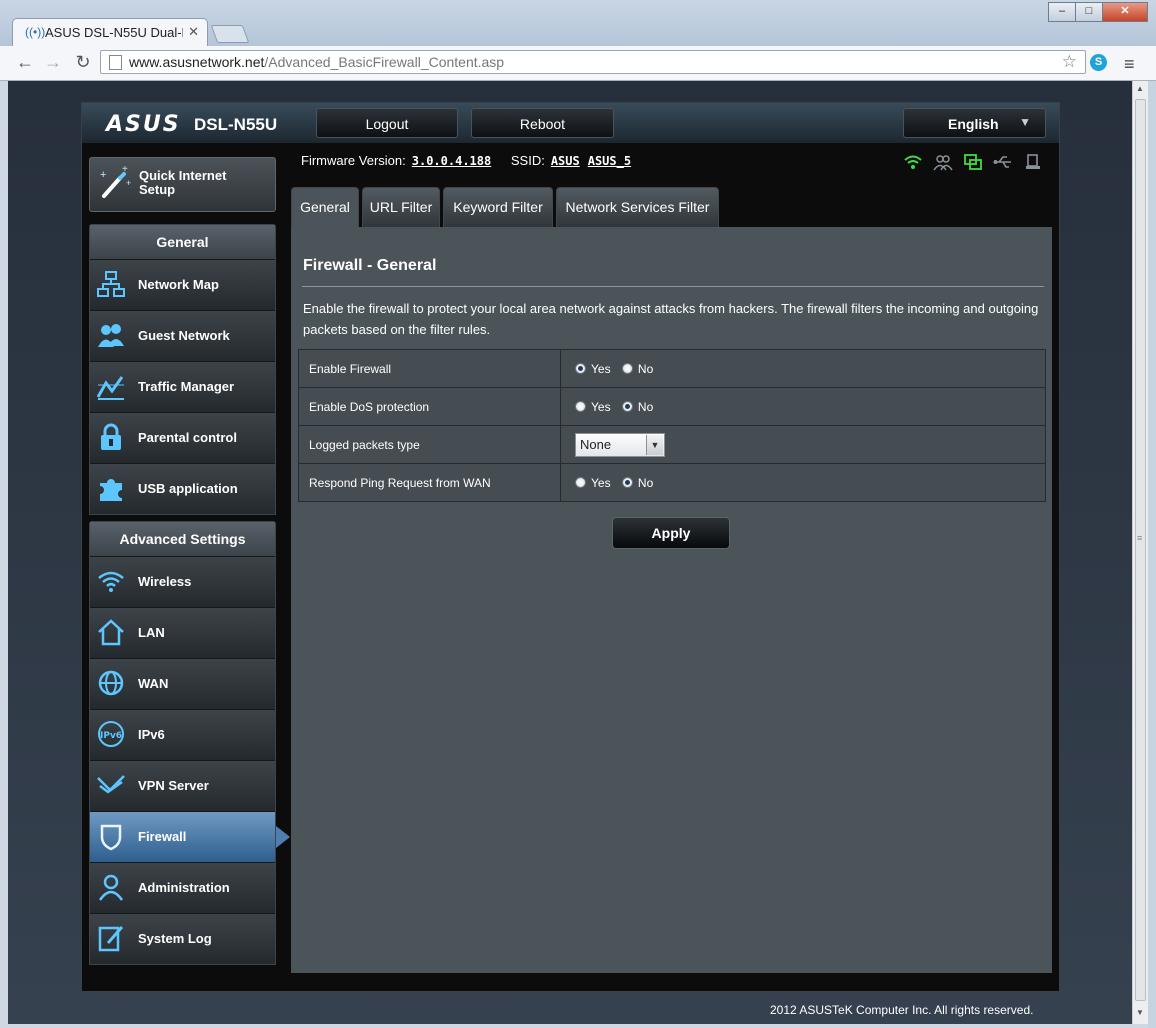 The height and width of the screenshot is (1028, 1156). Describe the element at coordinates (580, 407) in the screenshot. I see `dos-protection-yes-radio` at that location.